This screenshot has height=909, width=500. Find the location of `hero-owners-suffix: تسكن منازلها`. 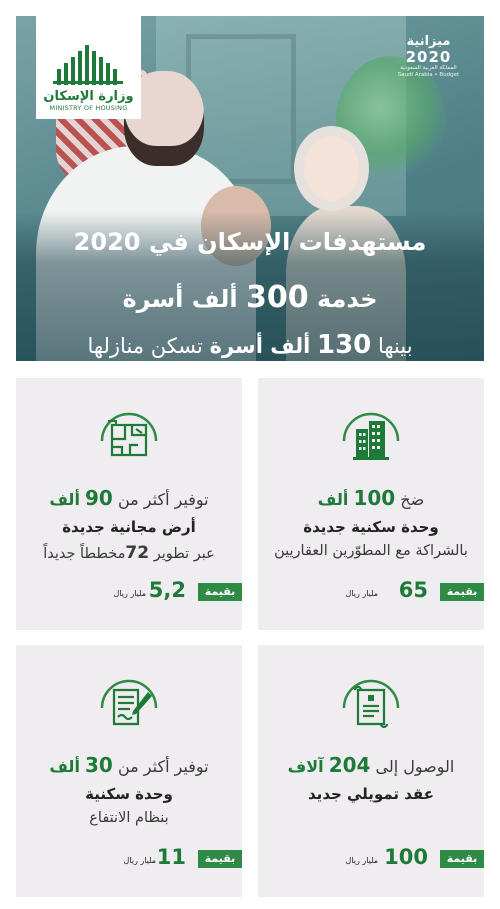

hero-owners-suffix: تسكن منازلها is located at coordinates (145, 346).